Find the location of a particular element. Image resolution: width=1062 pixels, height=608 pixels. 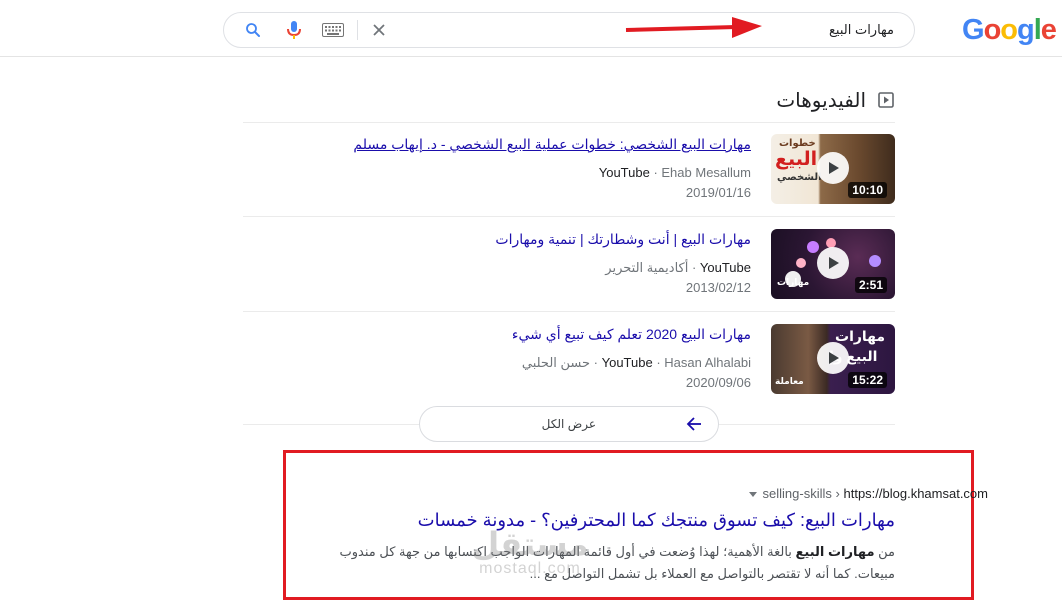

thumbnail-text: البيع is located at coordinates (796, 159).